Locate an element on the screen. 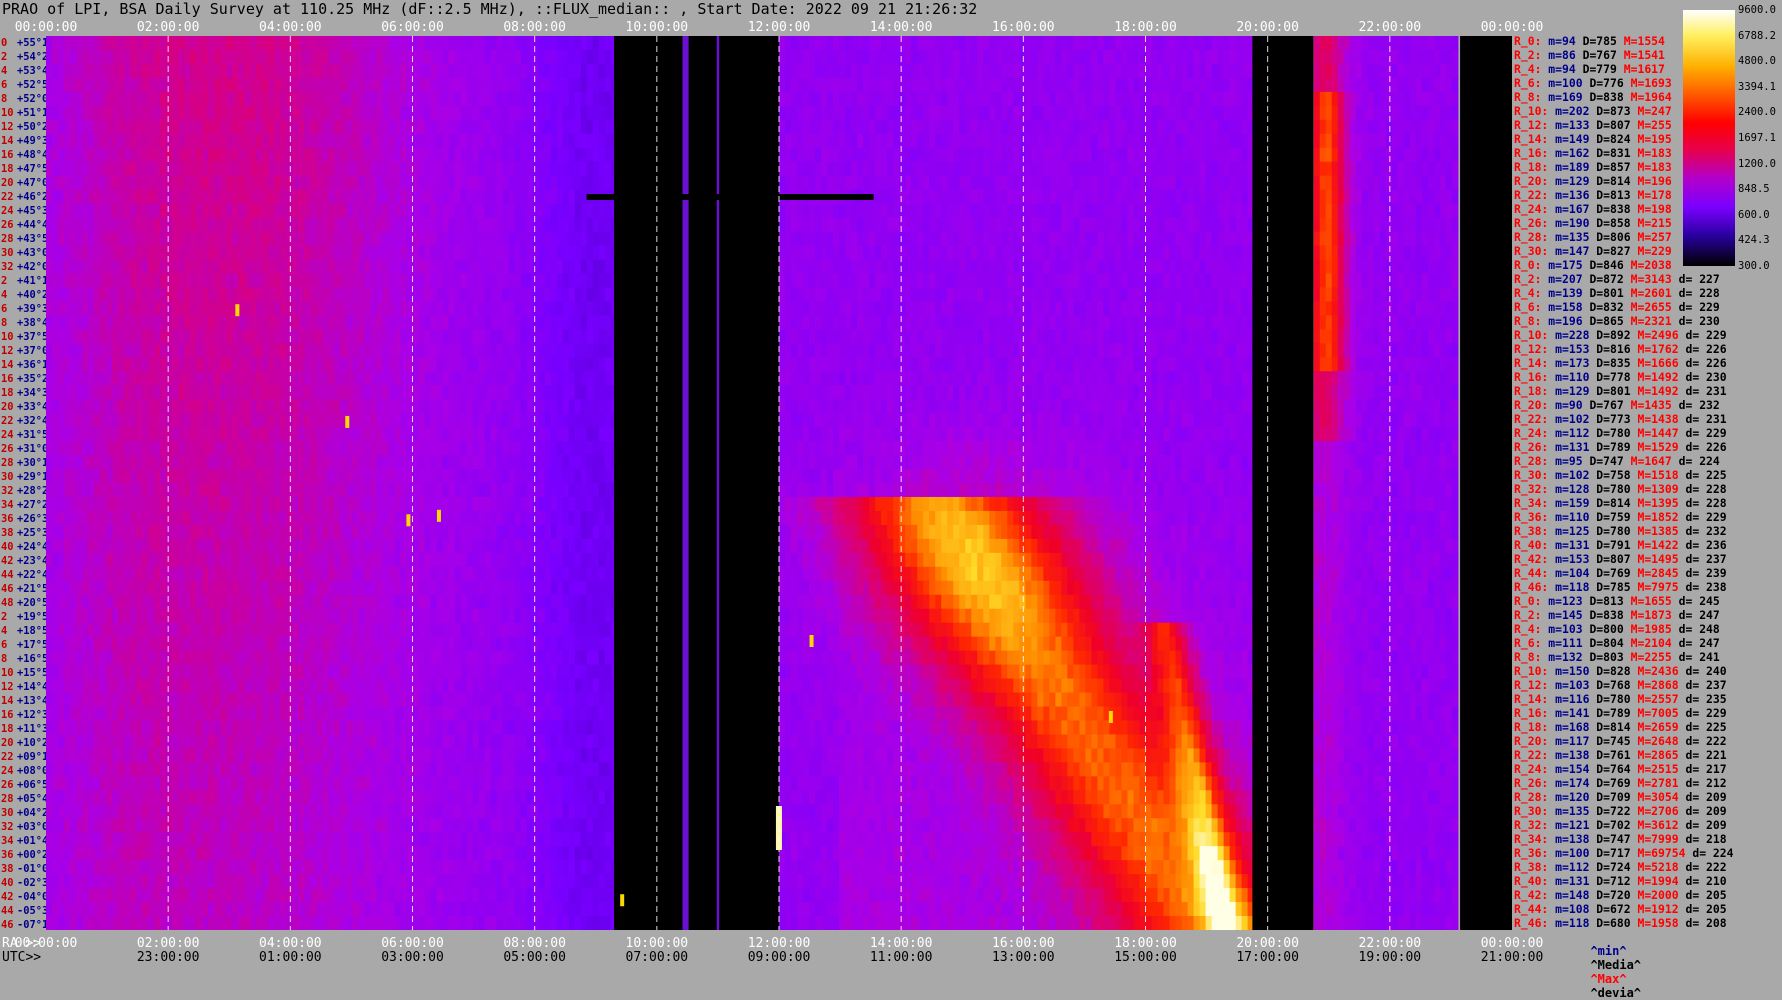 The height and width of the screenshot is (1000, 1782). stats-m: m=189 is located at coordinates (1568, 167).